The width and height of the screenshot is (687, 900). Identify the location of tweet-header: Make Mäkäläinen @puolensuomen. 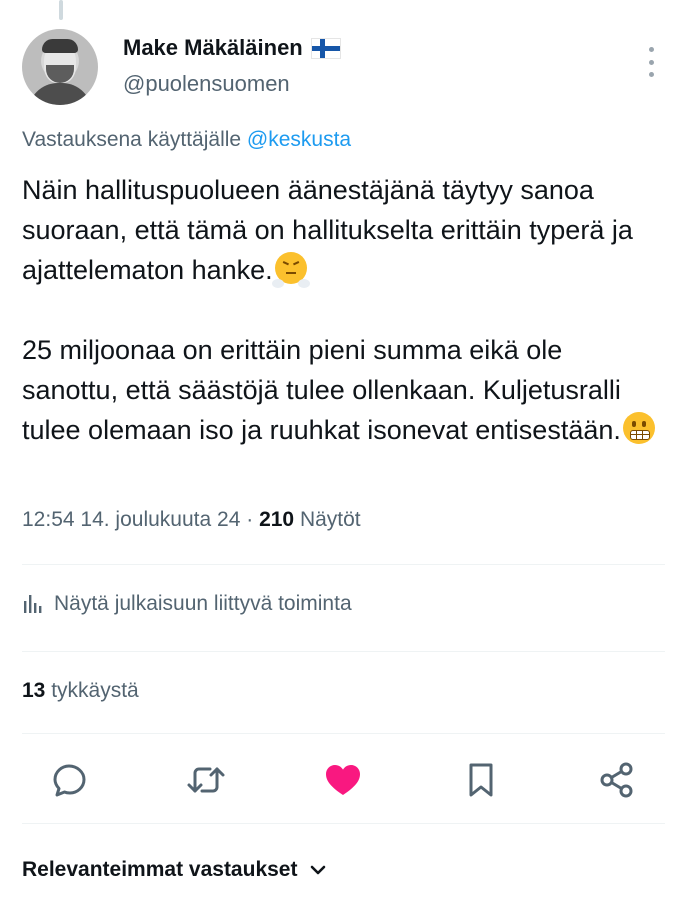
(343, 67).